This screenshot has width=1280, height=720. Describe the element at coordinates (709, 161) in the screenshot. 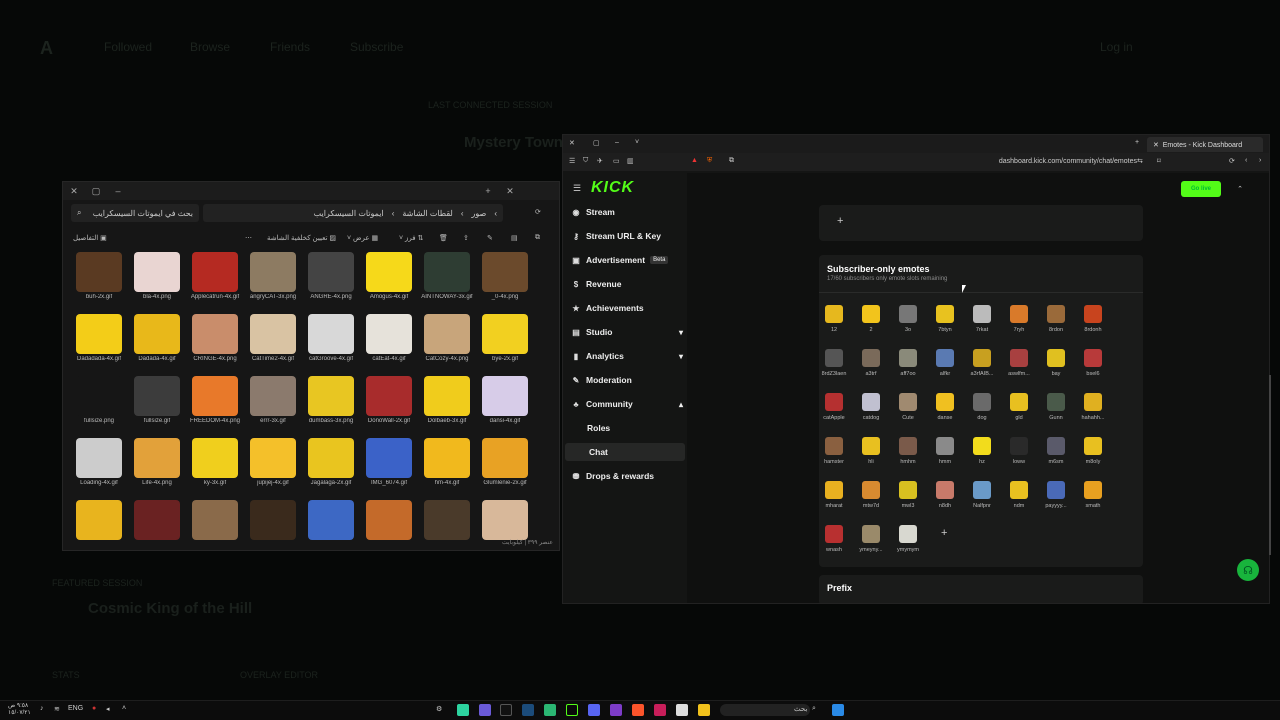

I see `brave-shield-icon: ⛨` at that location.